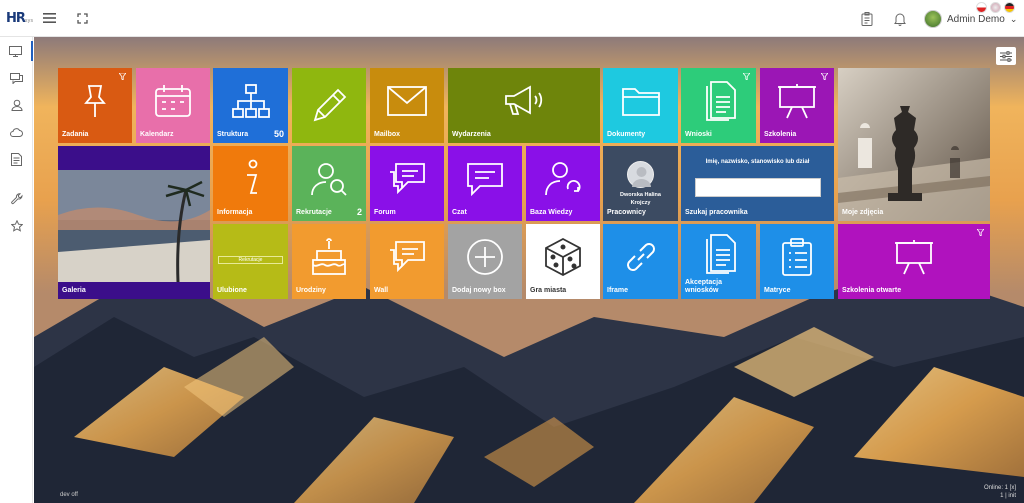 This screenshot has height=503, width=1024. Describe the element at coordinates (82, 18) in the screenshot. I see `fullscreen-icon` at that location.